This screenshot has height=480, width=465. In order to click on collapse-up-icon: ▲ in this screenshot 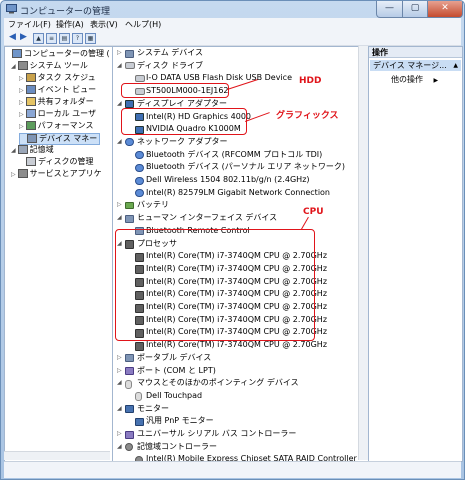, I will do `click(455, 65)`.